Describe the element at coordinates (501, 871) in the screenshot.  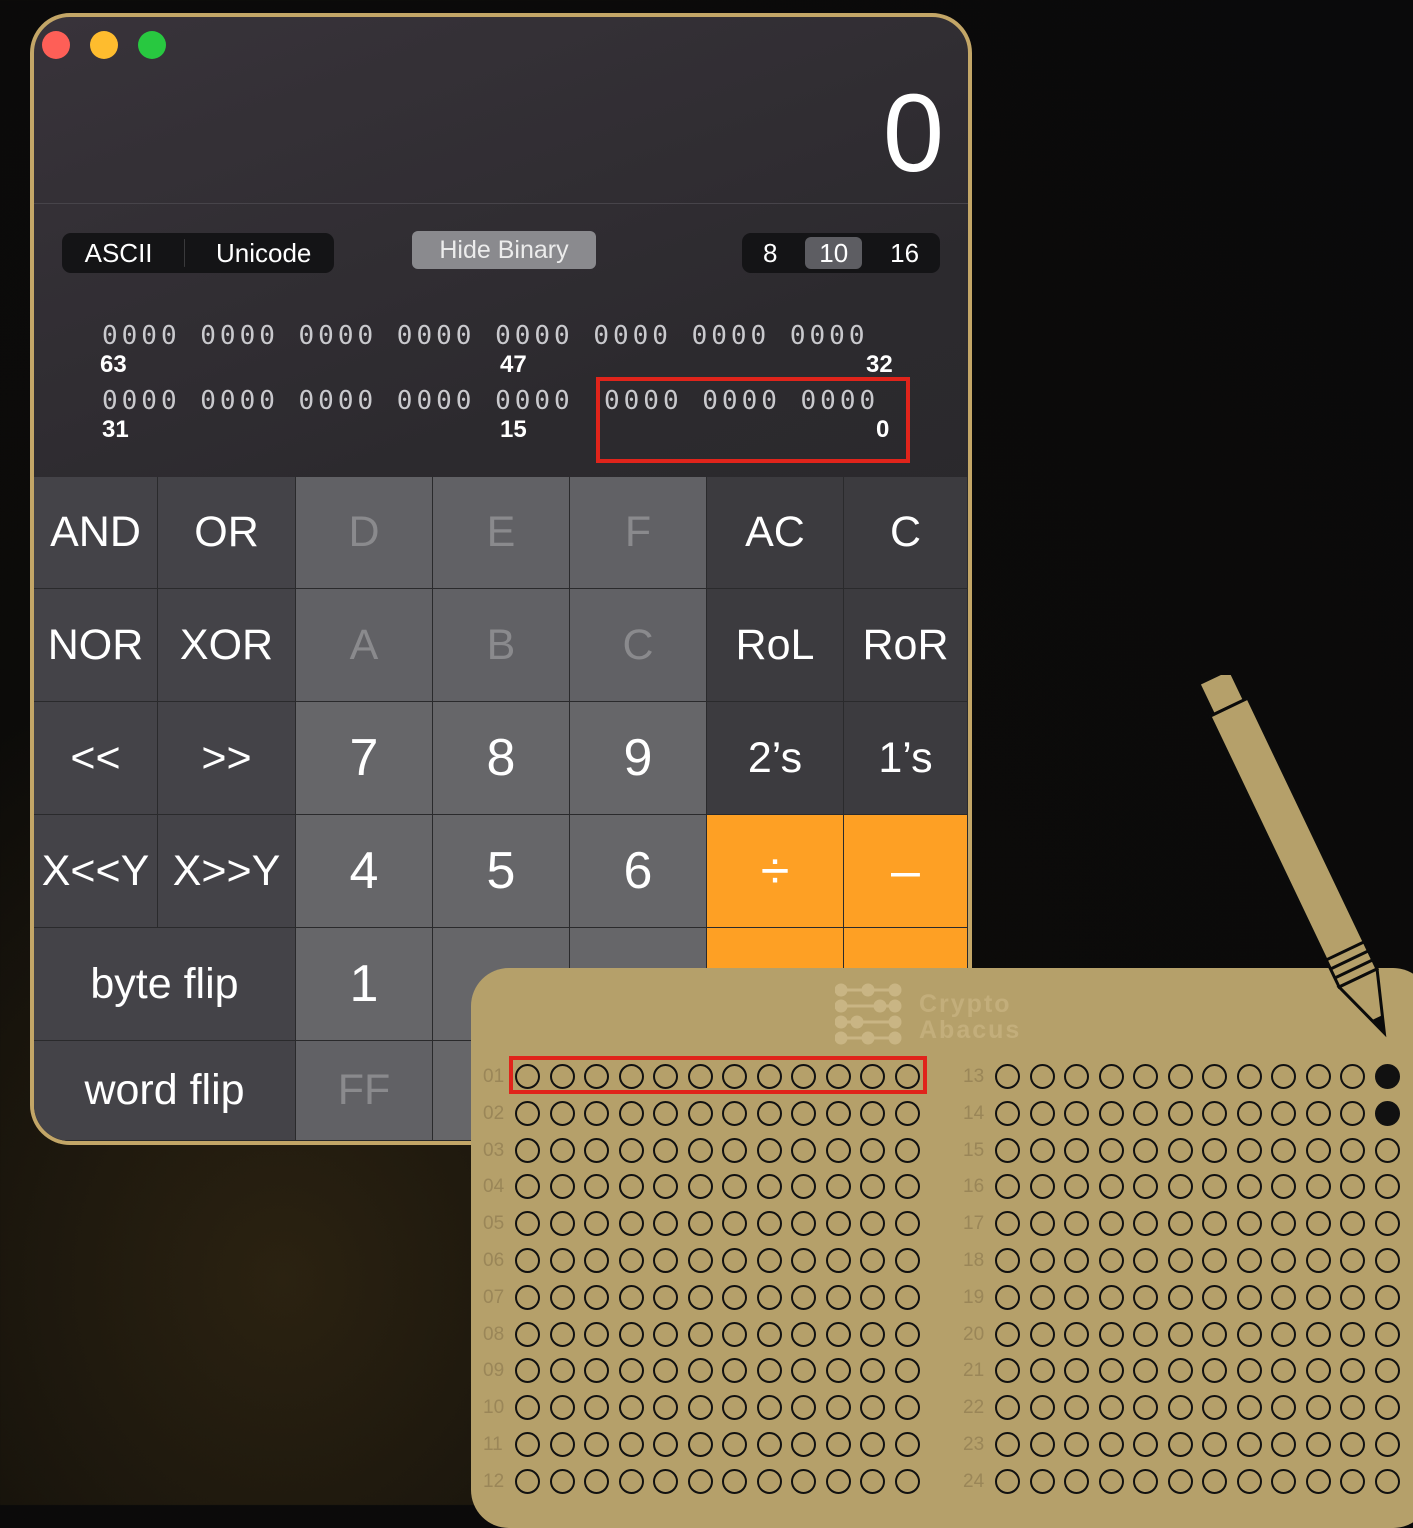
I see `digit-5-key: 5` at that location.